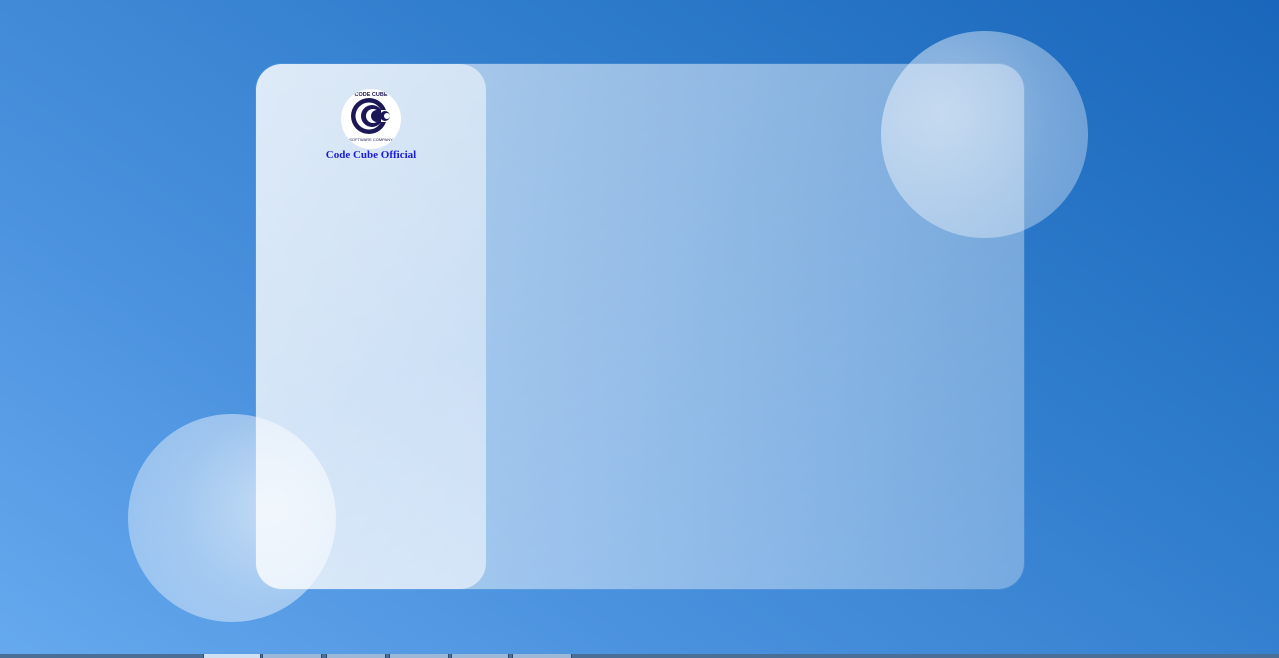 The image size is (1279, 658). I want to click on logo-bottom-text: SOFTWARE COMPANY, so click(371, 139).